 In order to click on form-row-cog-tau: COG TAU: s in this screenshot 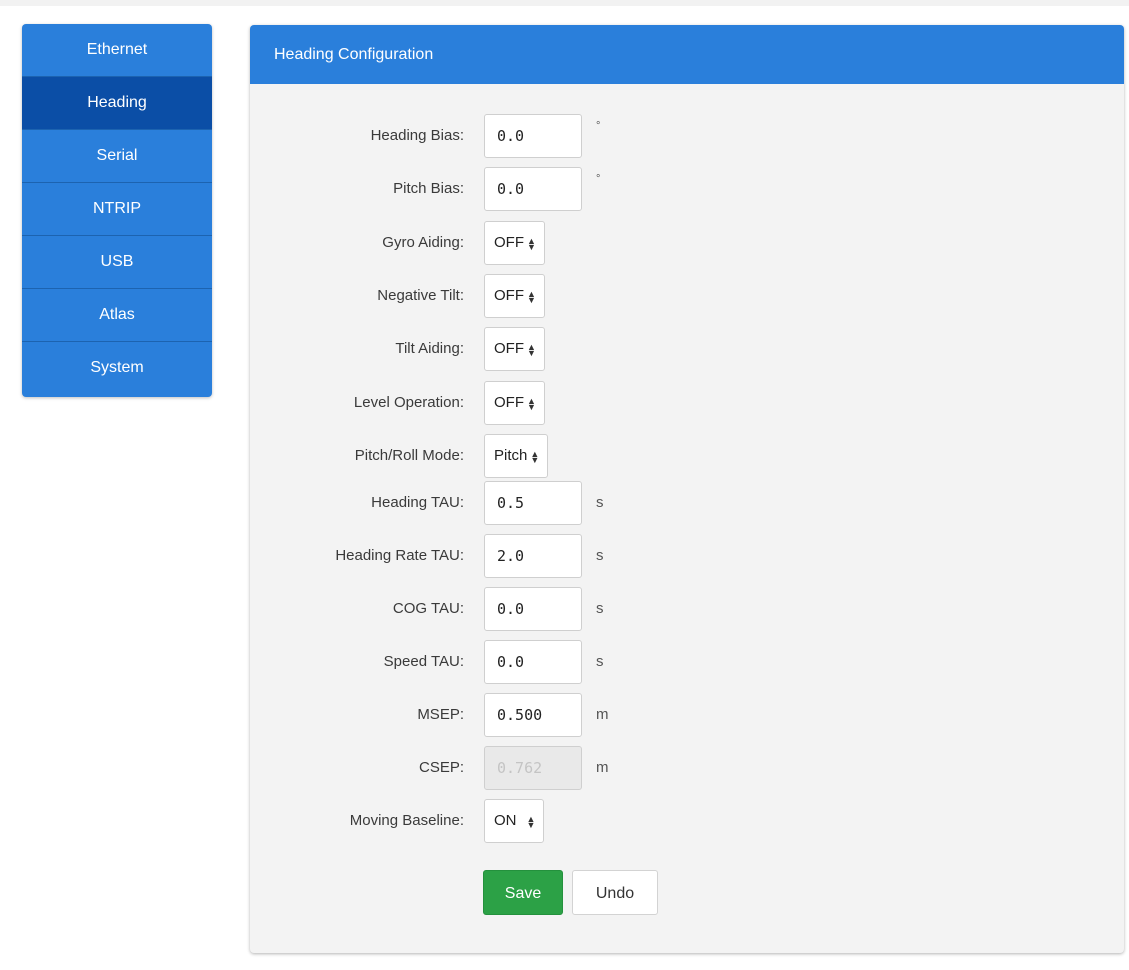, I will do `click(687, 609)`.